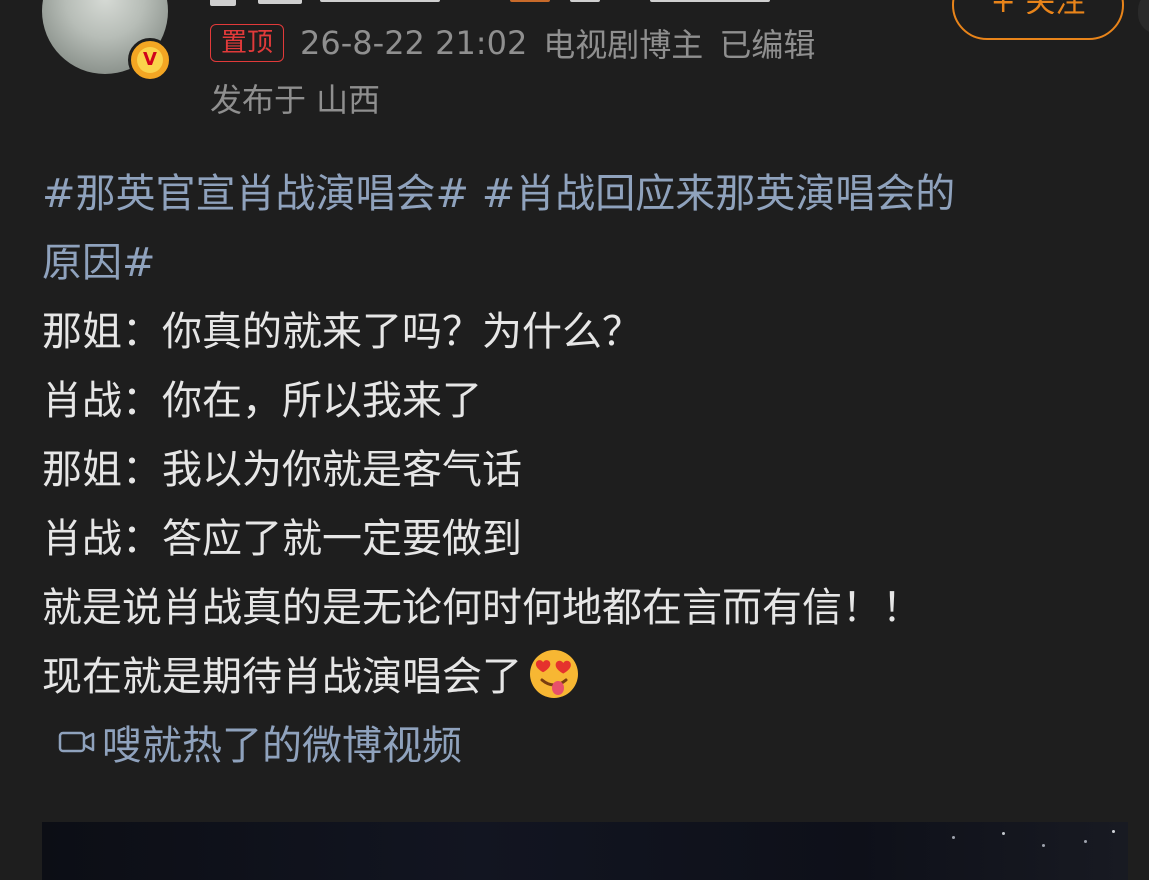 The height and width of the screenshot is (880, 1149). What do you see at coordinates (262, 401) in the screenshot?
I see `content-line: 肖战：你在，所以我来了` at bounding box center [262, 401].